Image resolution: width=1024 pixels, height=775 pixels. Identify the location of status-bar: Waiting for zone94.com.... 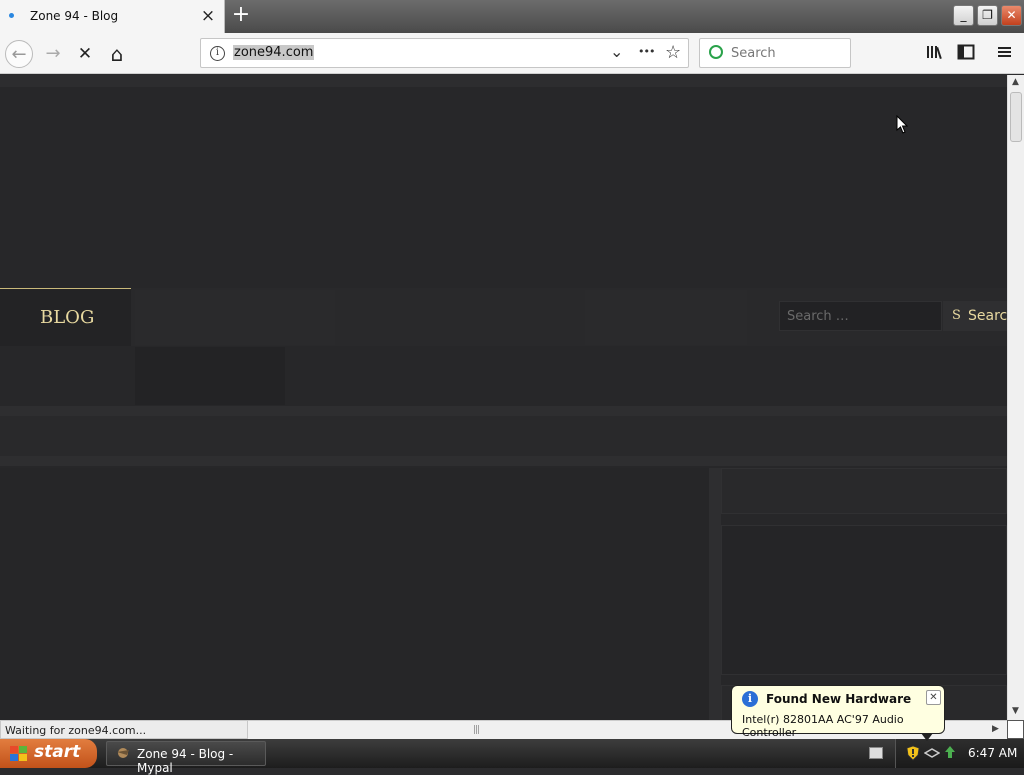
(124, 729).